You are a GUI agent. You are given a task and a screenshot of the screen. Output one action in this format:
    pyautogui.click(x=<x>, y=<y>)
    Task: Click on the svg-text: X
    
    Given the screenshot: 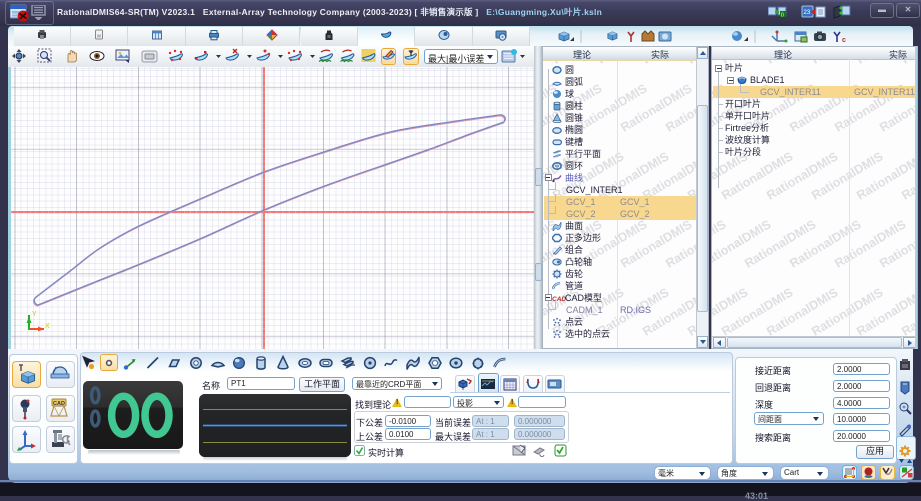 What is the action you would take?
    pyautogui.click(x=47, y=326)
    